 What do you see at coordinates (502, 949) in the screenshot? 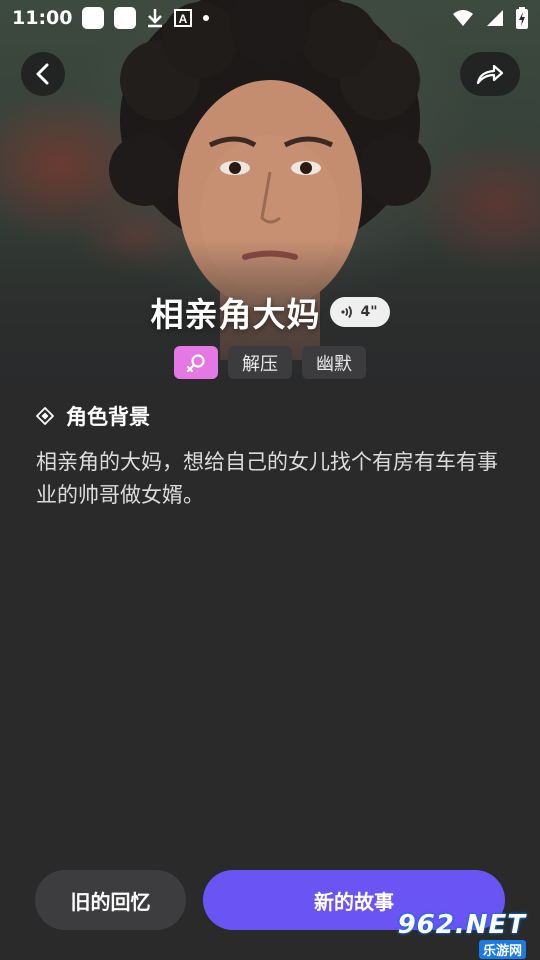
I see `watermark-subtitle: 乐游网` at bounding box center [502, 949].